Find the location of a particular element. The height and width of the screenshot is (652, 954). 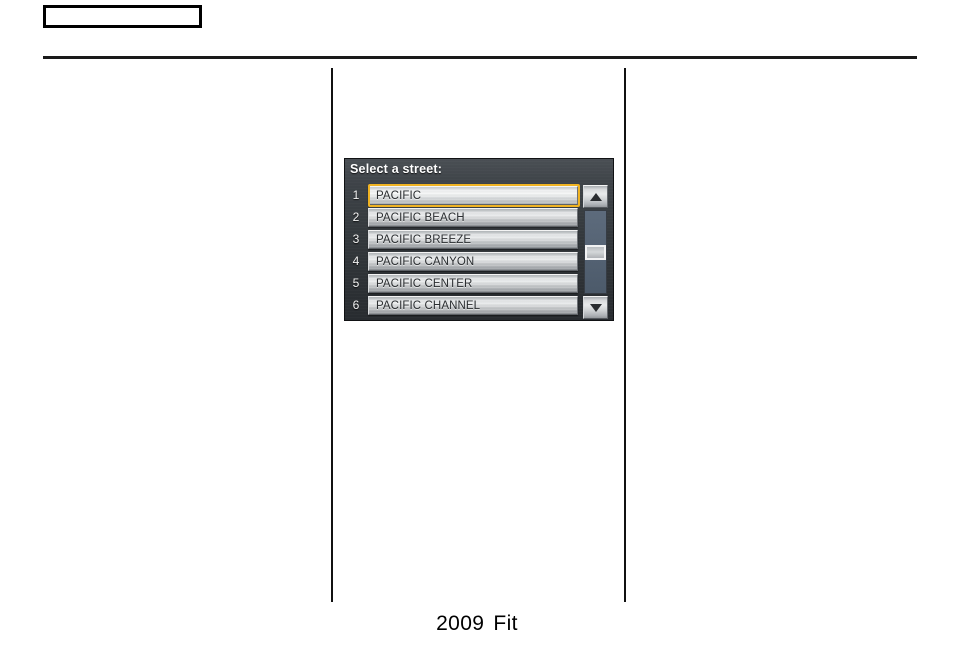

list-item: 1 PACIFIC is located at coordinates (479, 195).